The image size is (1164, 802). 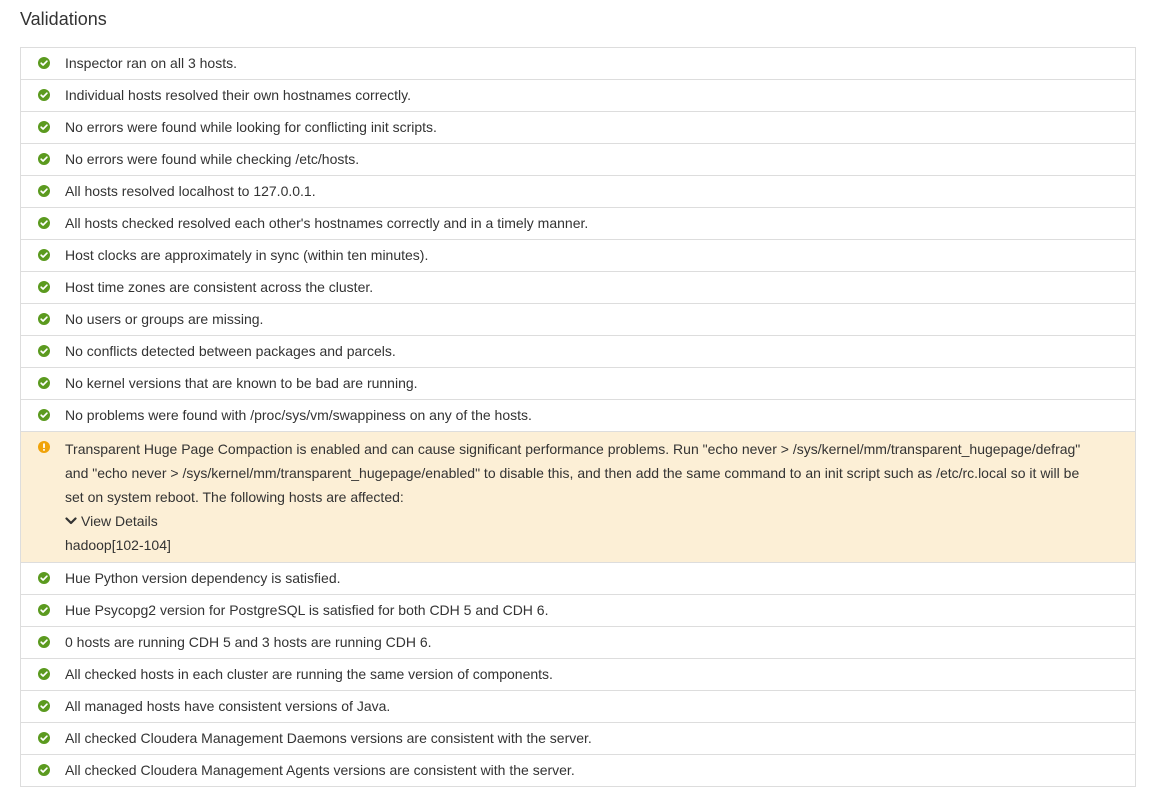 What do you see at coordinates (71, 521) in the screenshot?
I see `chevron-down-icon` at bounding box center [71, 521].